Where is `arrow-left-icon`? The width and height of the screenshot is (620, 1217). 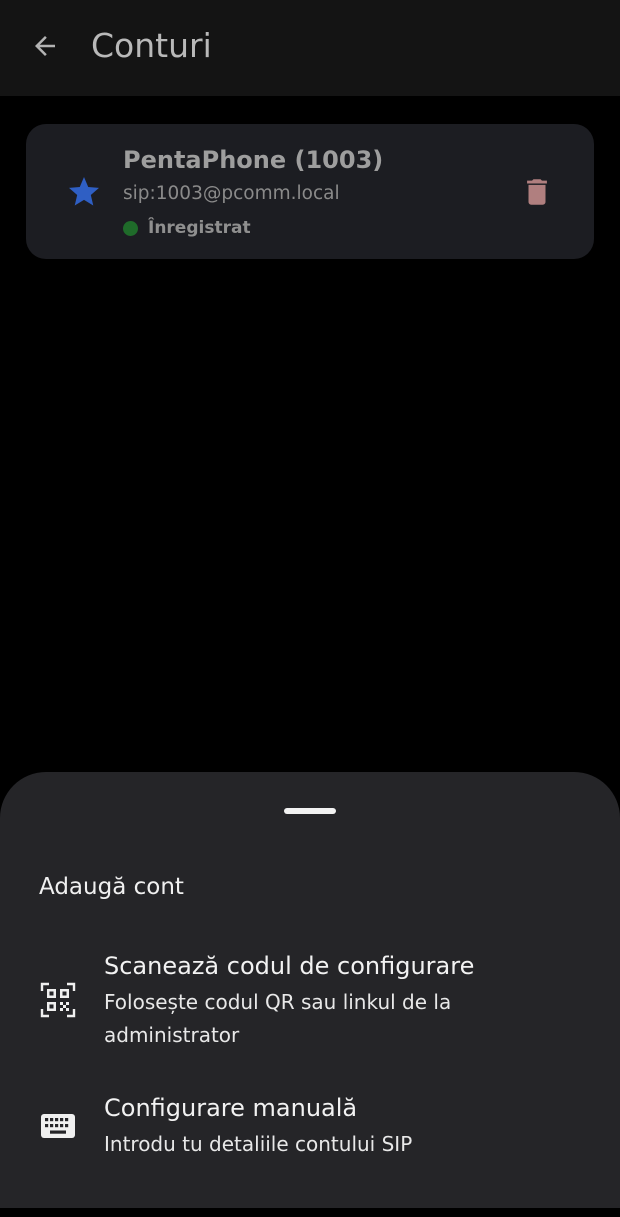 arrow-left-icon is located at coordinates (45, 46).